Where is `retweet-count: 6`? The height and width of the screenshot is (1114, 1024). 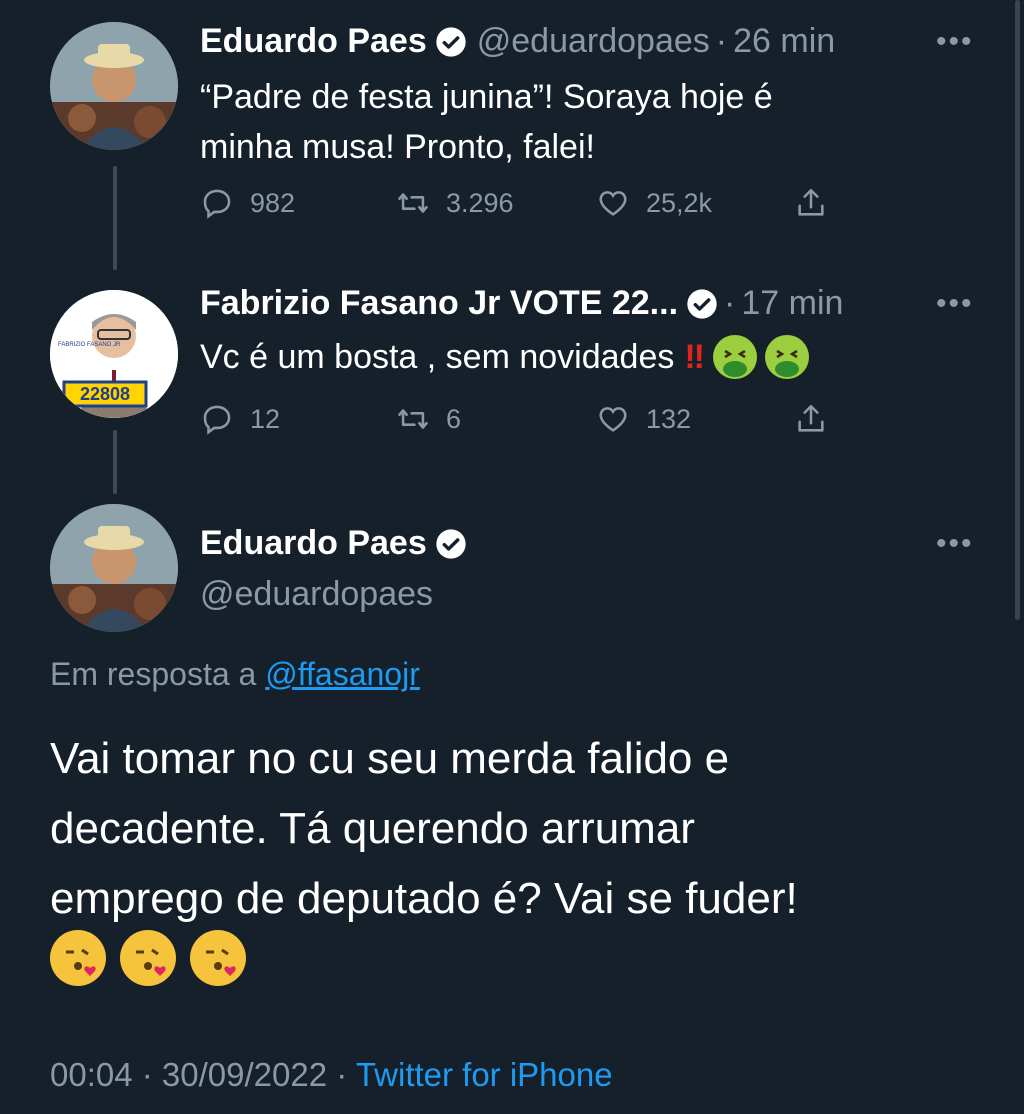
retweet-count: 6 is located at coordinates (454, 418).